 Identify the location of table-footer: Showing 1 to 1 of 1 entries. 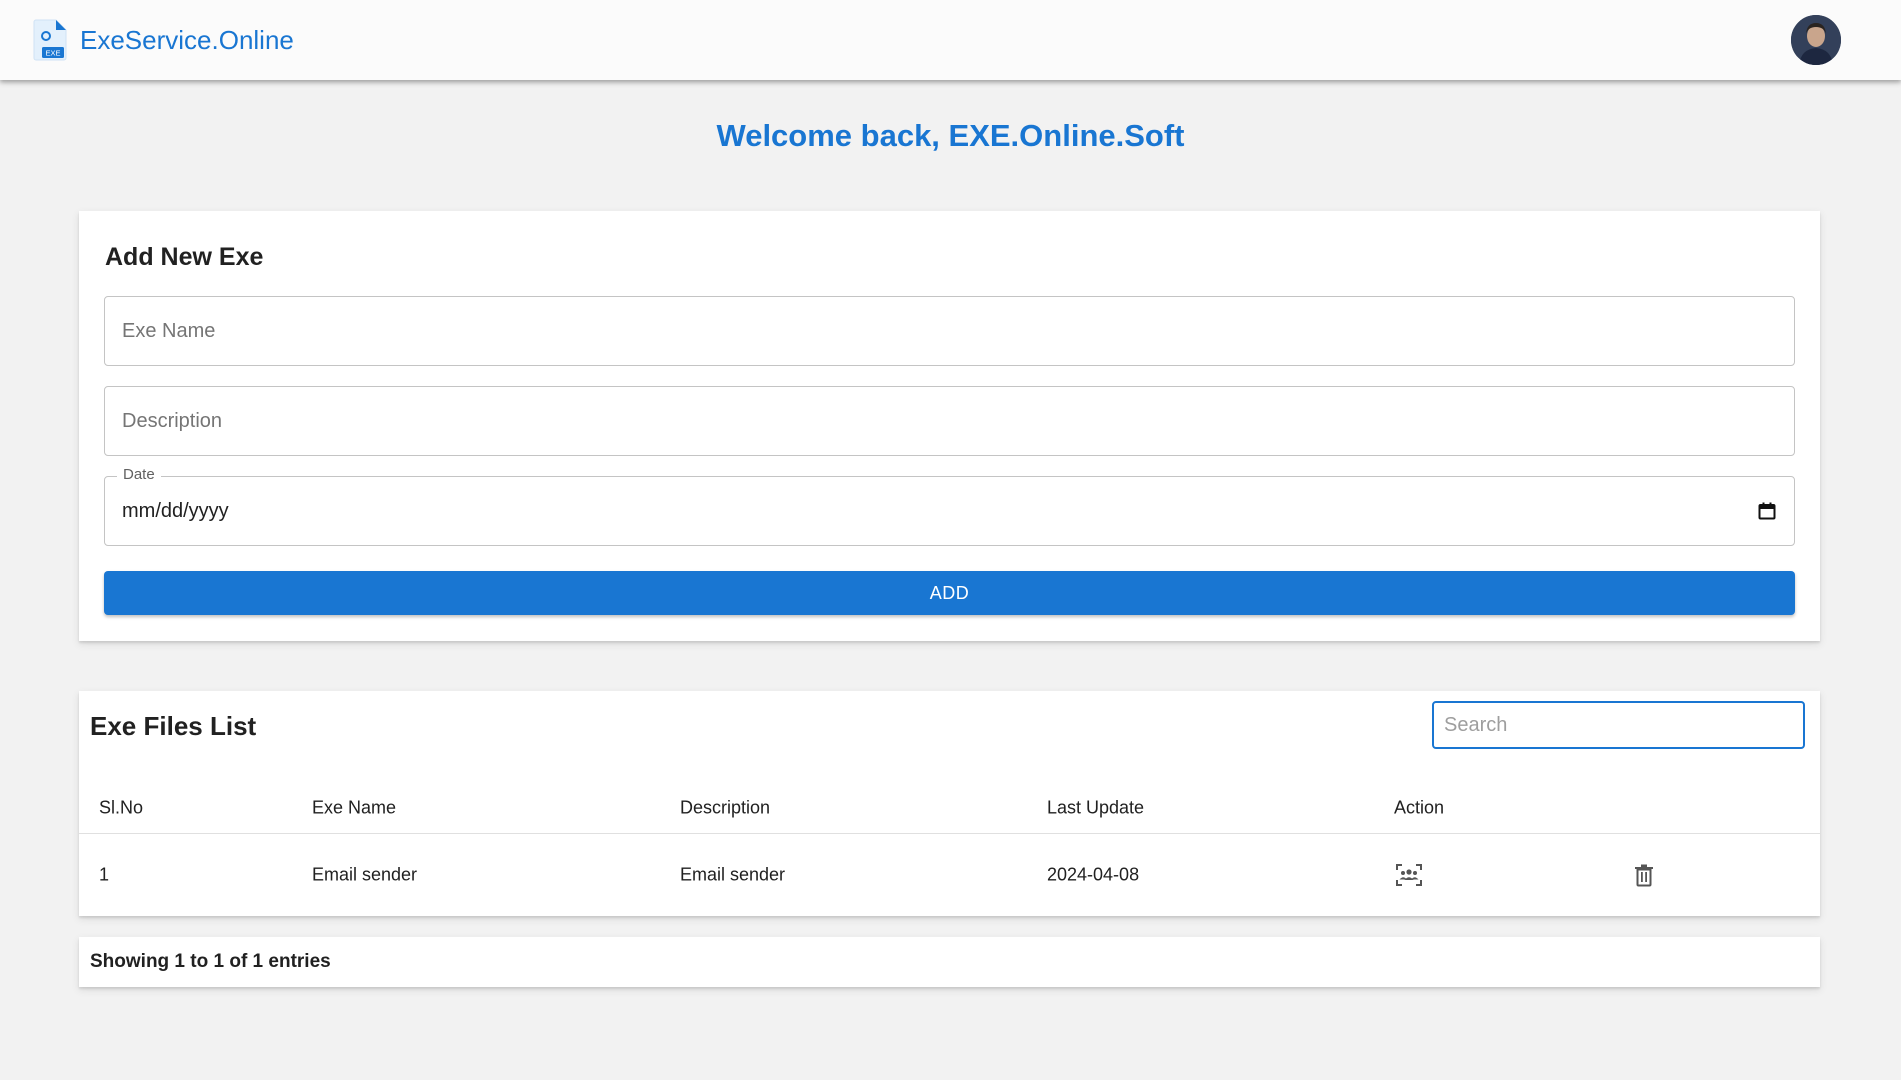
(949, 962).